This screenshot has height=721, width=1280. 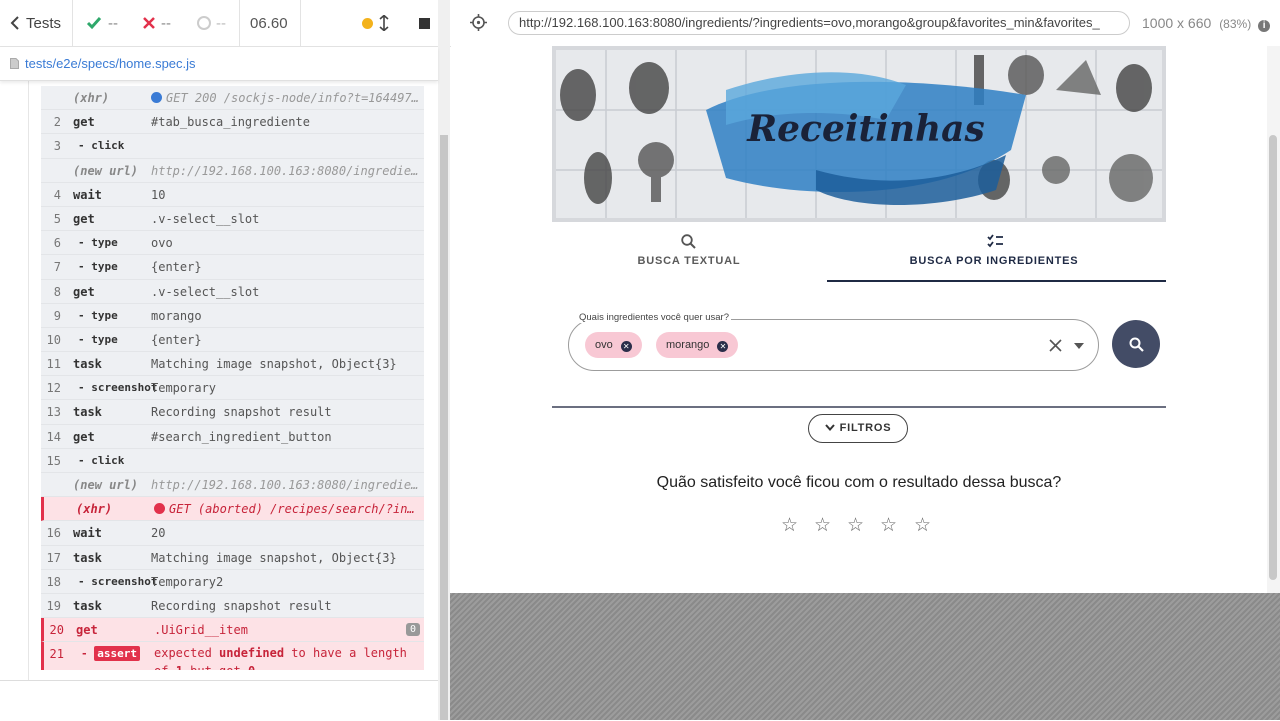 What do you see at coordinates (56, 654) in the screenshot?
I see `command-number: 21` at bounding box center [56, 654].